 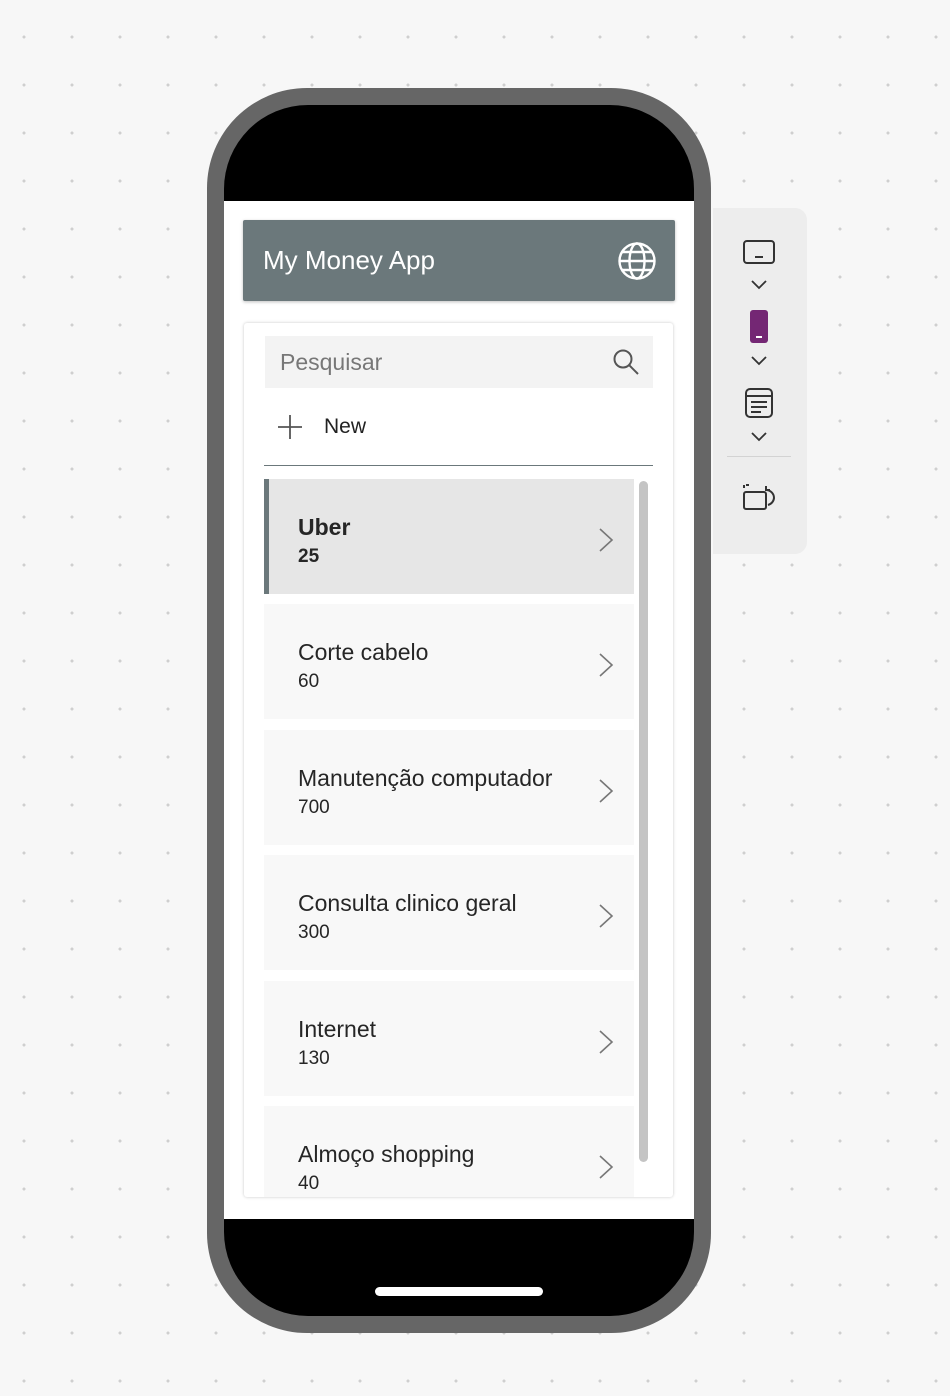 I want to click on item-title: Consulta clinico geral, so click(x=407, y=903).